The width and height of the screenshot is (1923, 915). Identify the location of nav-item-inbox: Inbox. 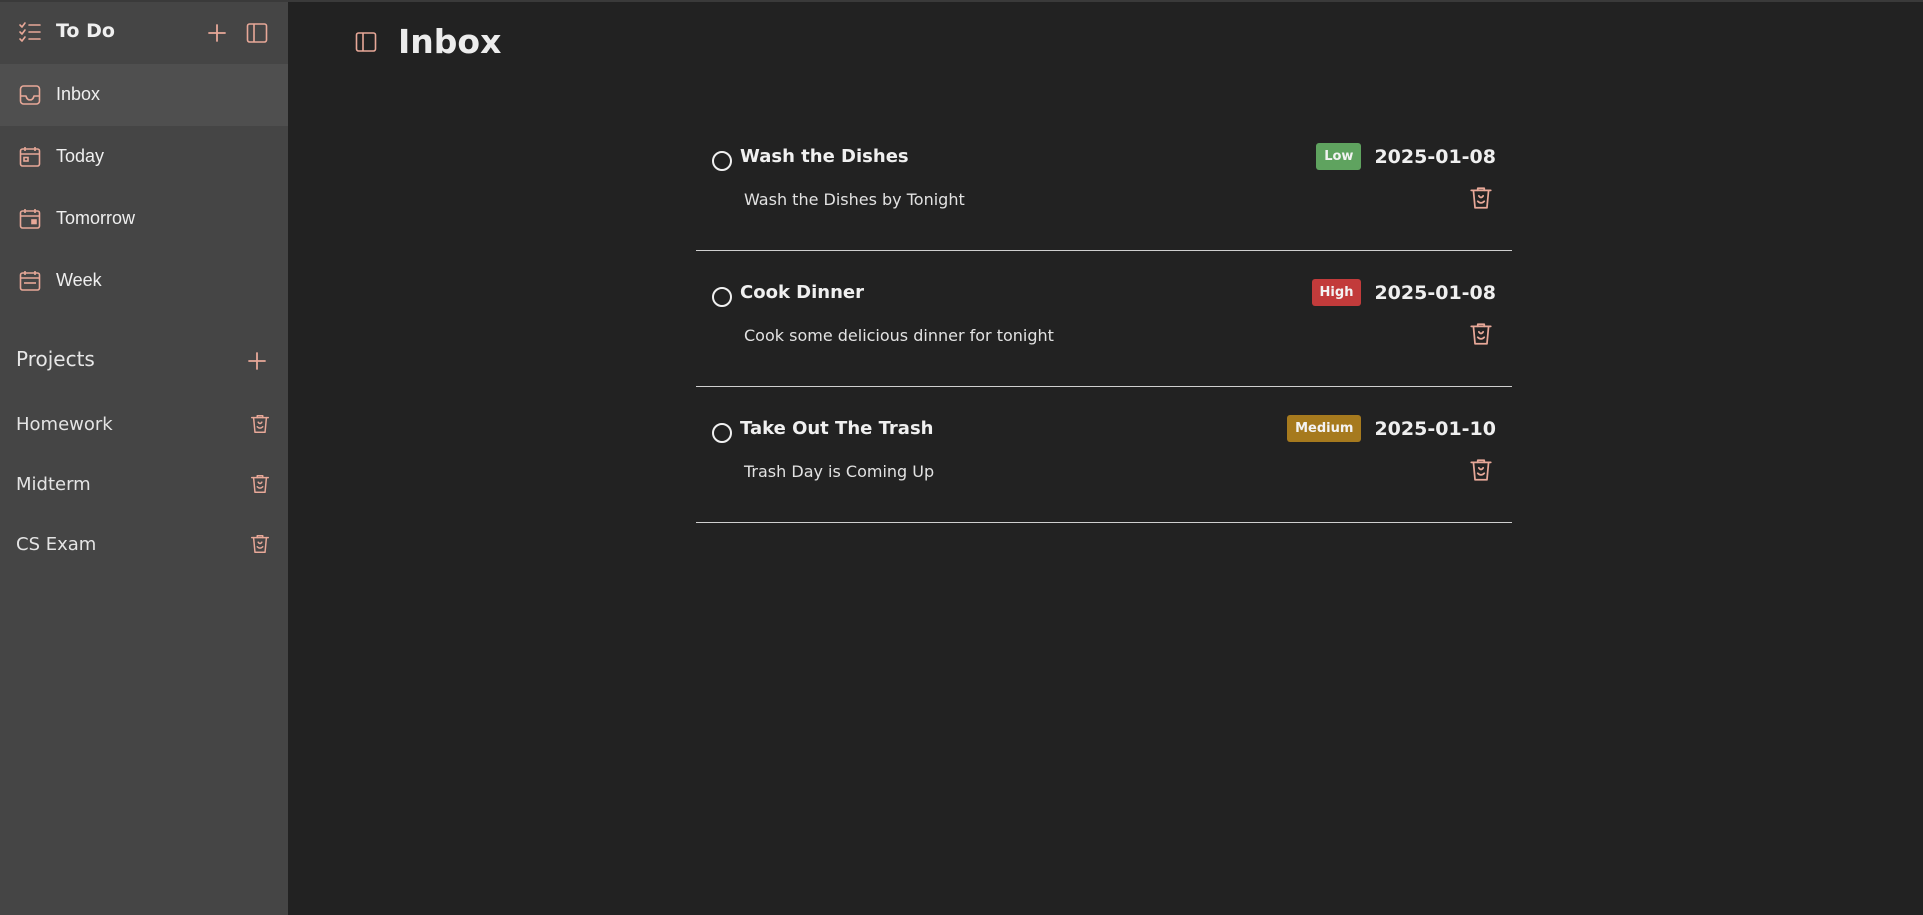
(144, 95).